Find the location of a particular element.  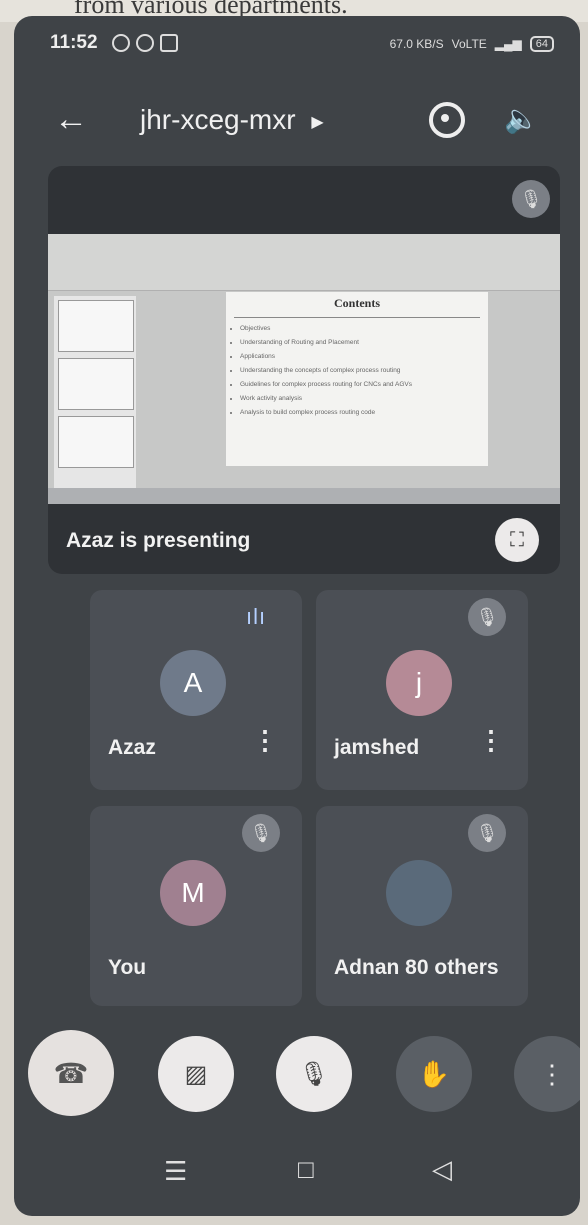

meeting-code: jhr-xceg-mxr is located at coordinates (218, 119).